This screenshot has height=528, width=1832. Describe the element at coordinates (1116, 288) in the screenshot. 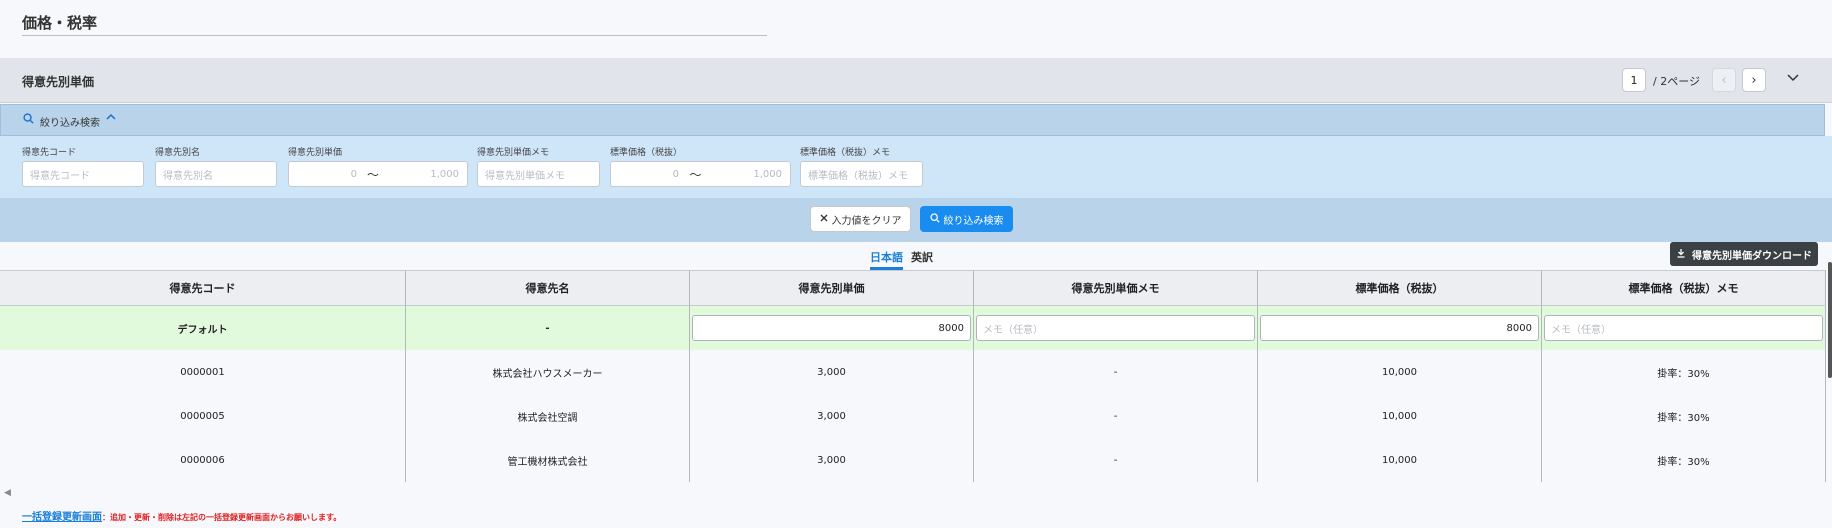

I see `column-header: 得意先別単価メモ` at that location.